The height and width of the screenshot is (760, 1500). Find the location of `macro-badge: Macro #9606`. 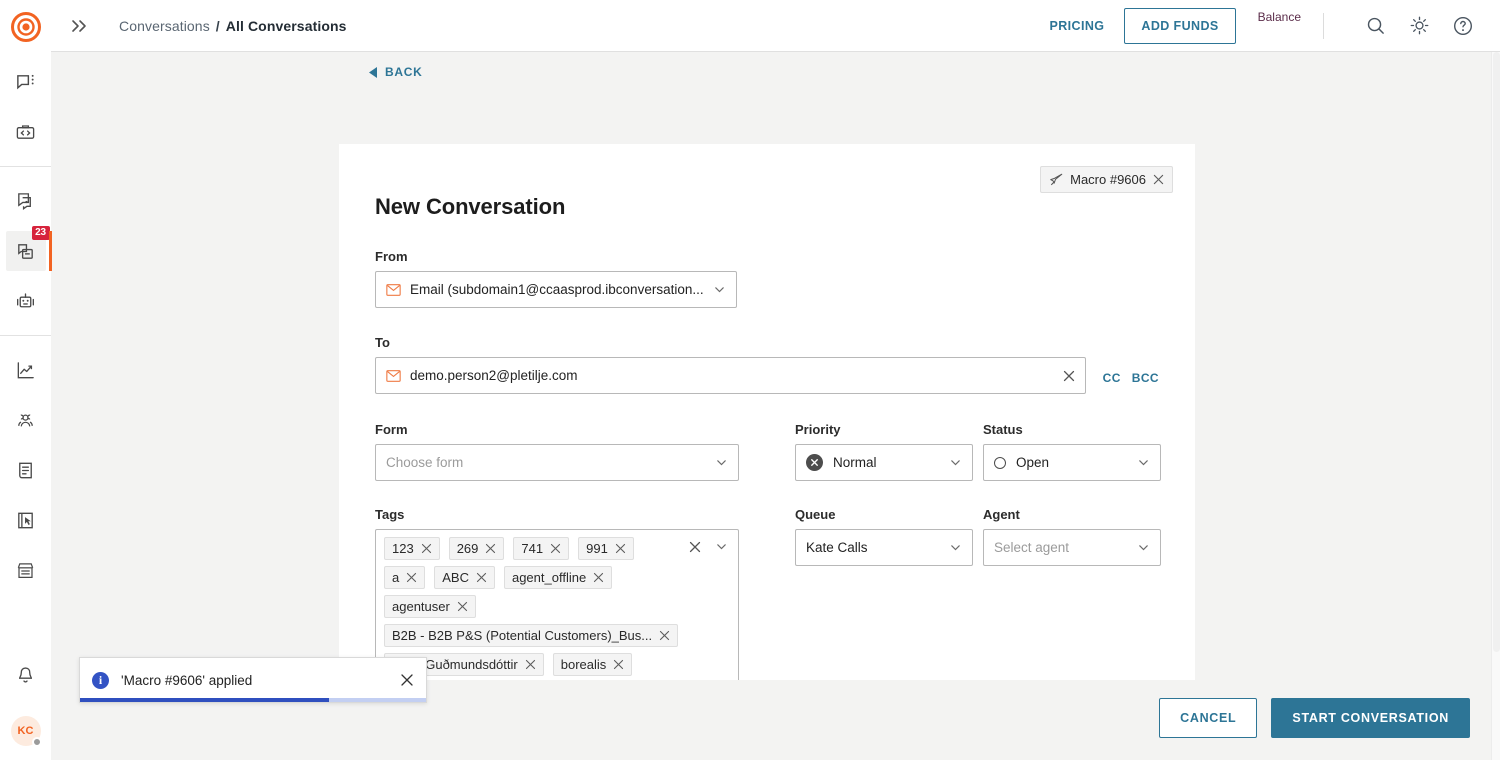

macro-badge: Macro #9606 is located at coordinates (1106, 179).